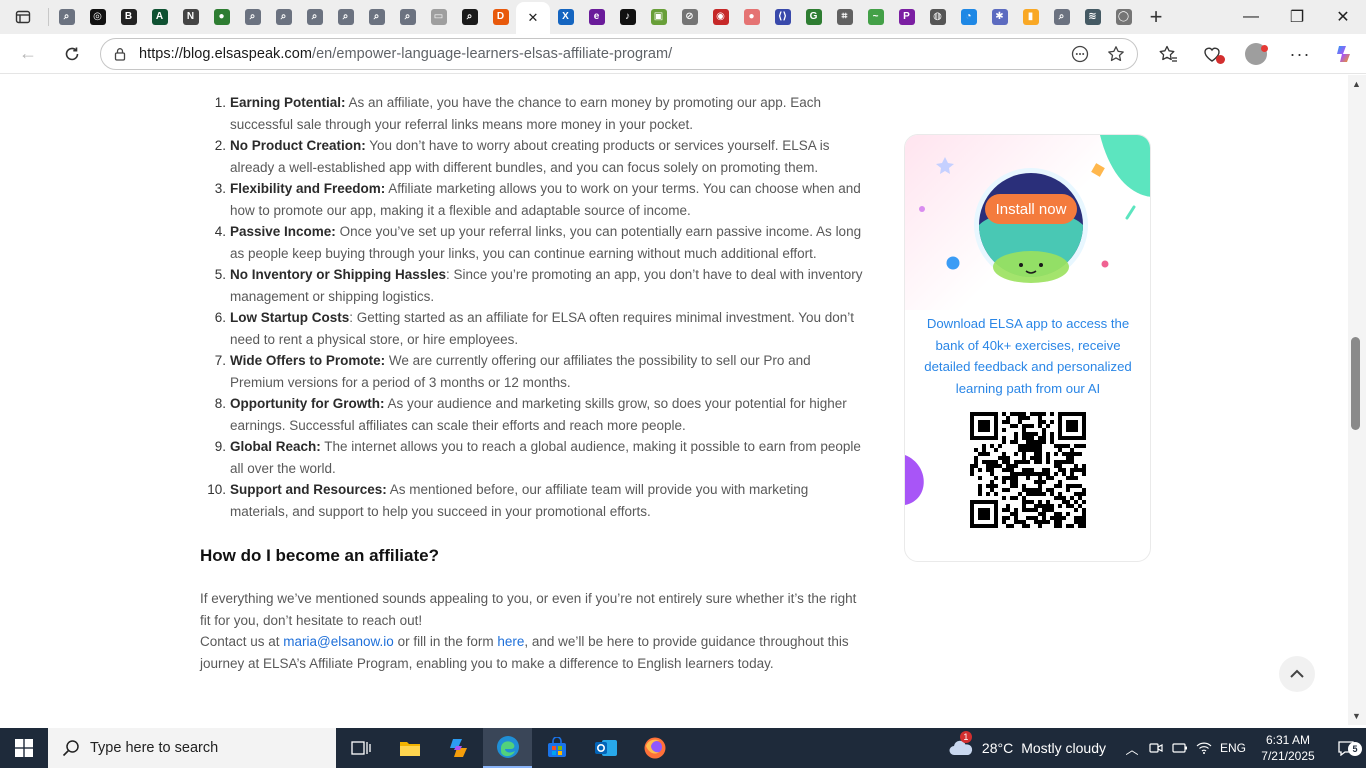  What do you see at coordinates (190, 17) in the screenshot?
I see `browser-tab-4: N` at bounding box center [190, 17].